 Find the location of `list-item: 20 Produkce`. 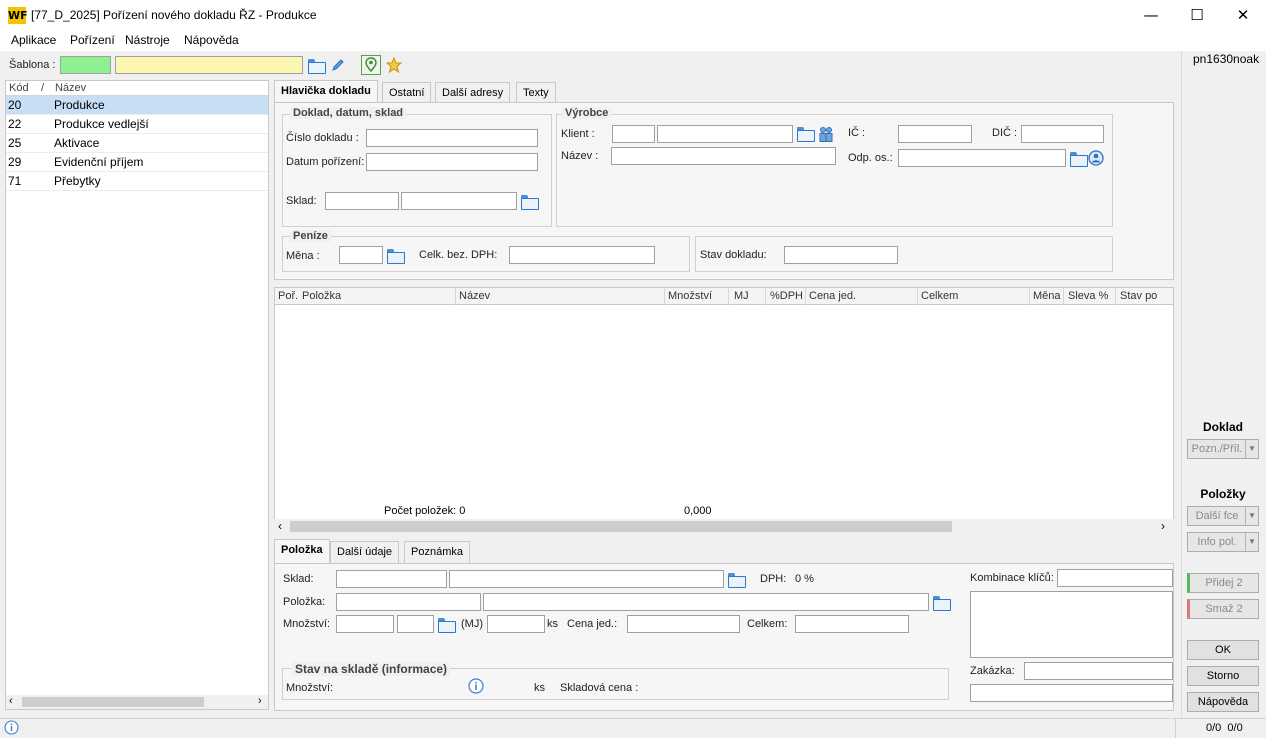

list-item: 20 Produkce is located at coordinates (137, 105).